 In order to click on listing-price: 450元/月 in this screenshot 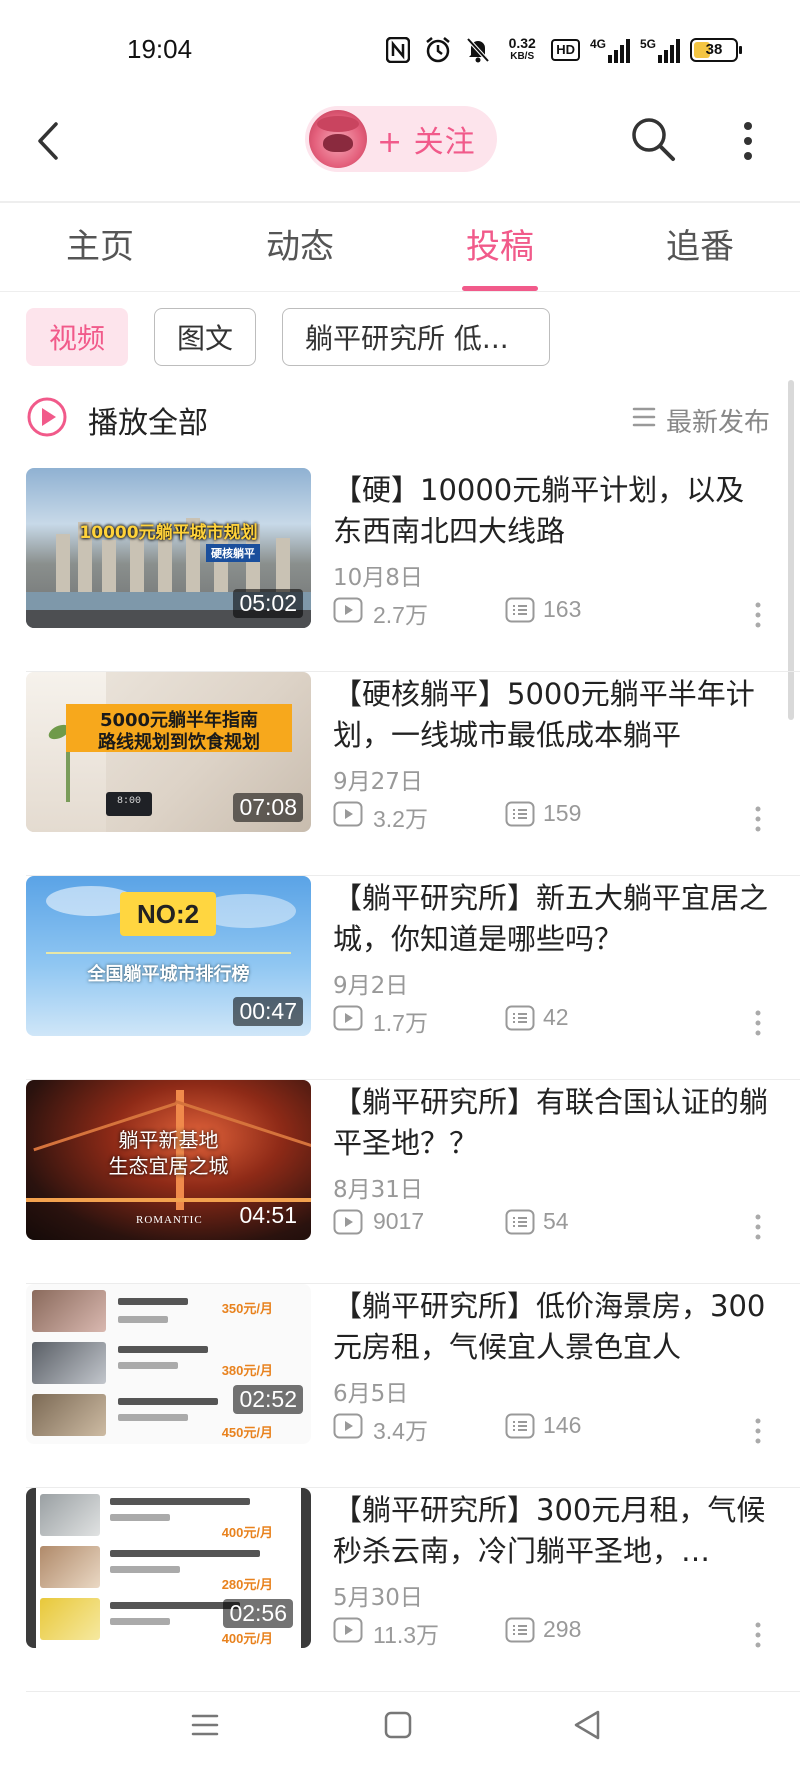, I will do `click(247, 1432)`.